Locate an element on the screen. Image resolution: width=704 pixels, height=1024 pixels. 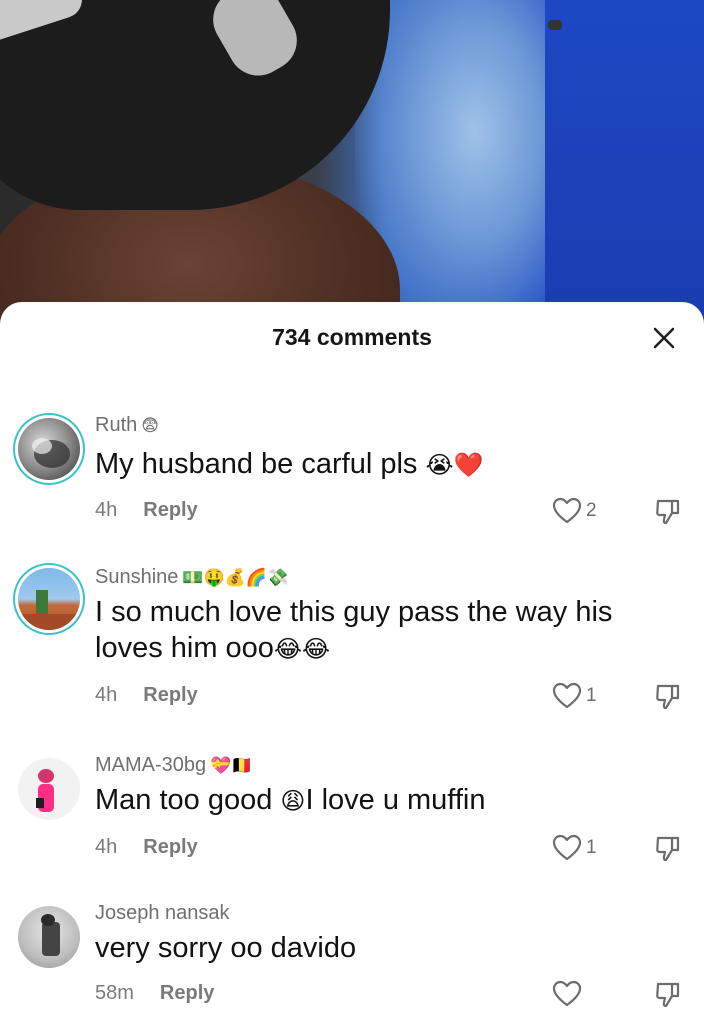
comment-username: Sunshine 💵🤑💰🌈💸 is located at coordinates (191, 577).